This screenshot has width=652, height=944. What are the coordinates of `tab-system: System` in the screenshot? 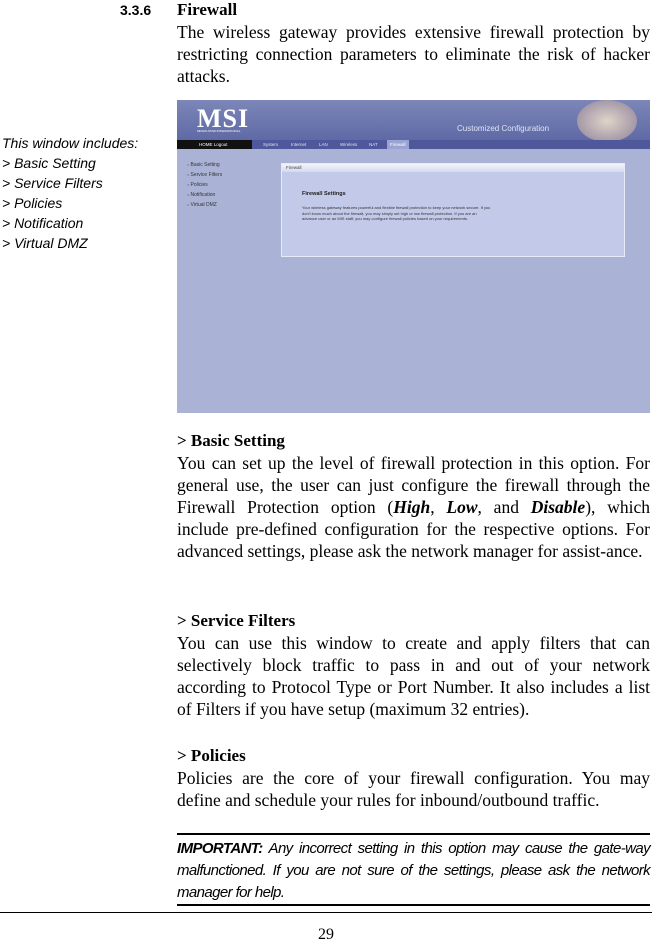 It's located at (271, 144).